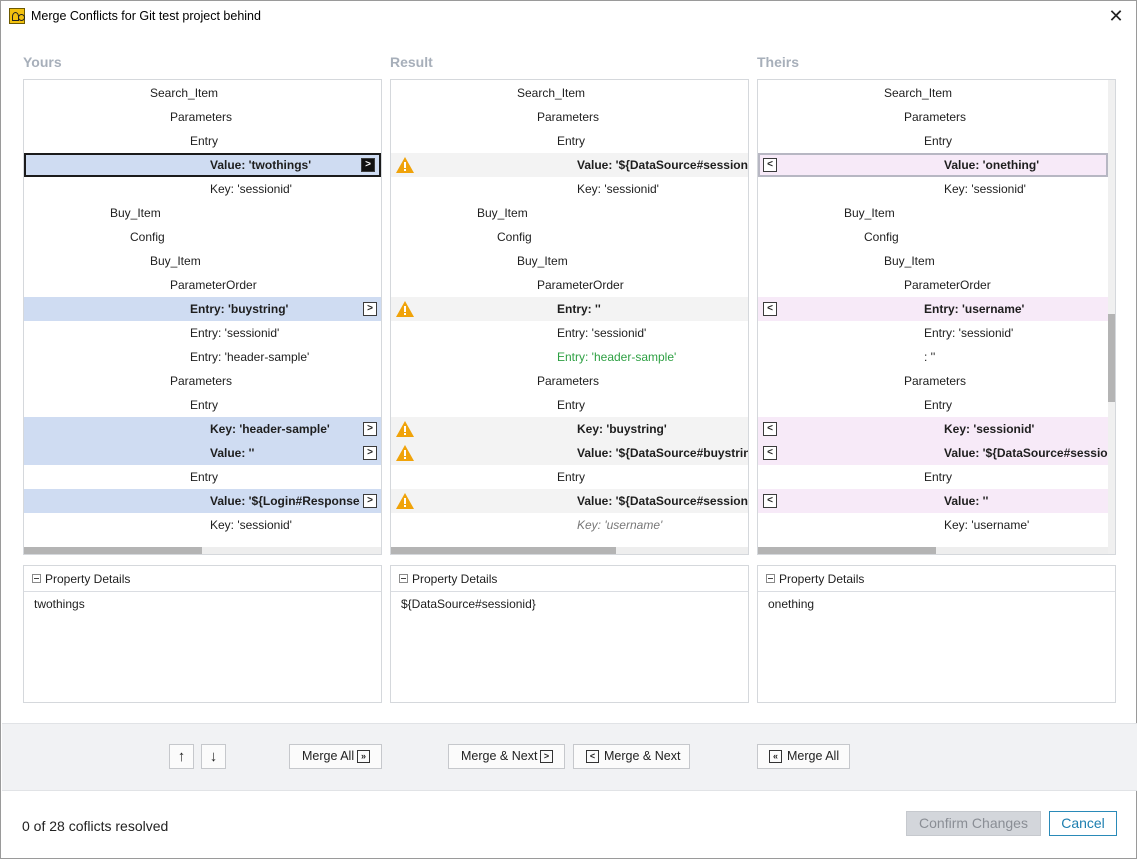 This screenshot has height=859, width=1137. Describe the element at coordinates (202, 165) in the screenshot. I see `tree-row-conflict-selected: Value: 'twothings' >` at that location.